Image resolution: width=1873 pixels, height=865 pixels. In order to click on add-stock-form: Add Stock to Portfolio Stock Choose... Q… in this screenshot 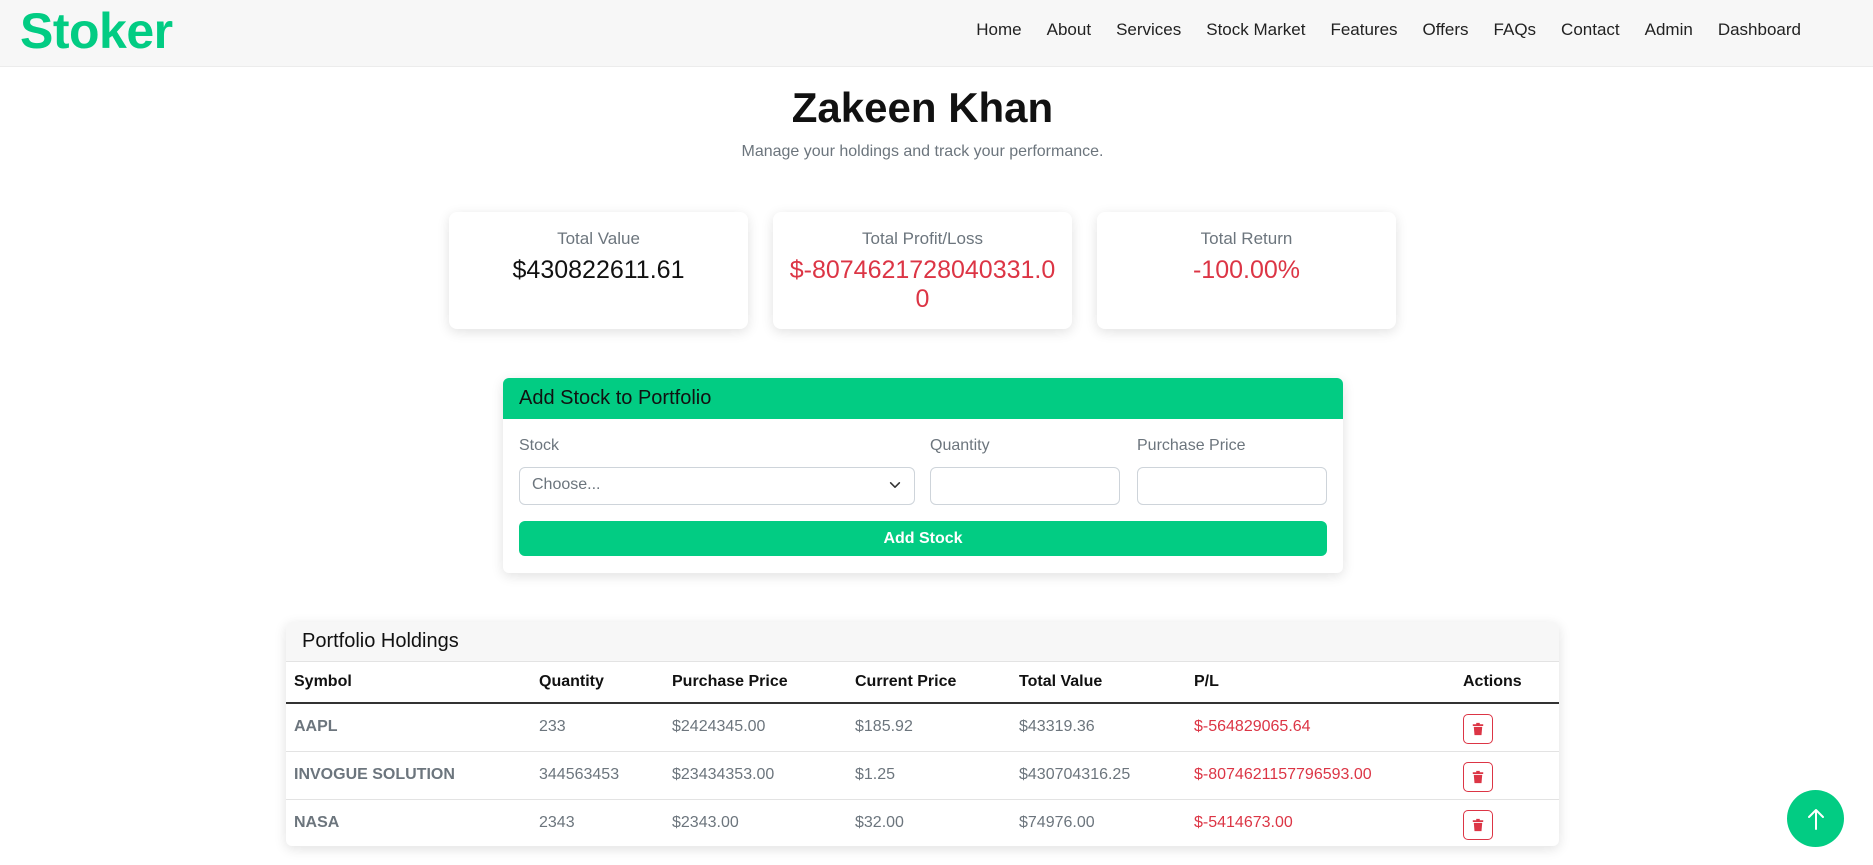, I will do `click(923, 475)`.